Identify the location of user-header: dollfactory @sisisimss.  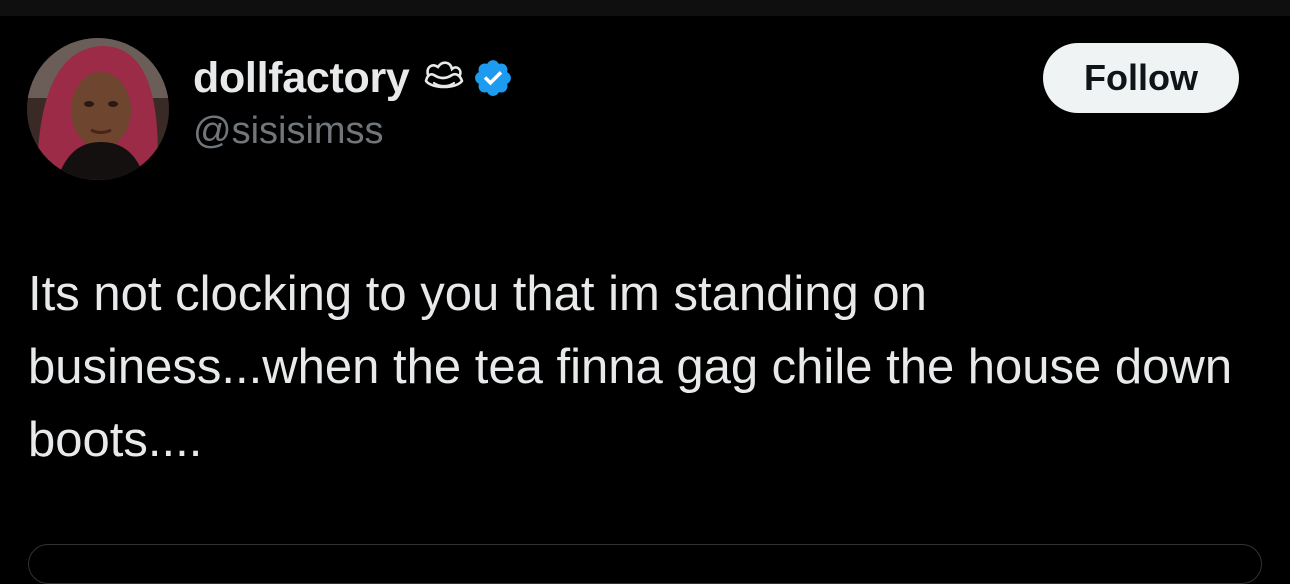
(353, 102).